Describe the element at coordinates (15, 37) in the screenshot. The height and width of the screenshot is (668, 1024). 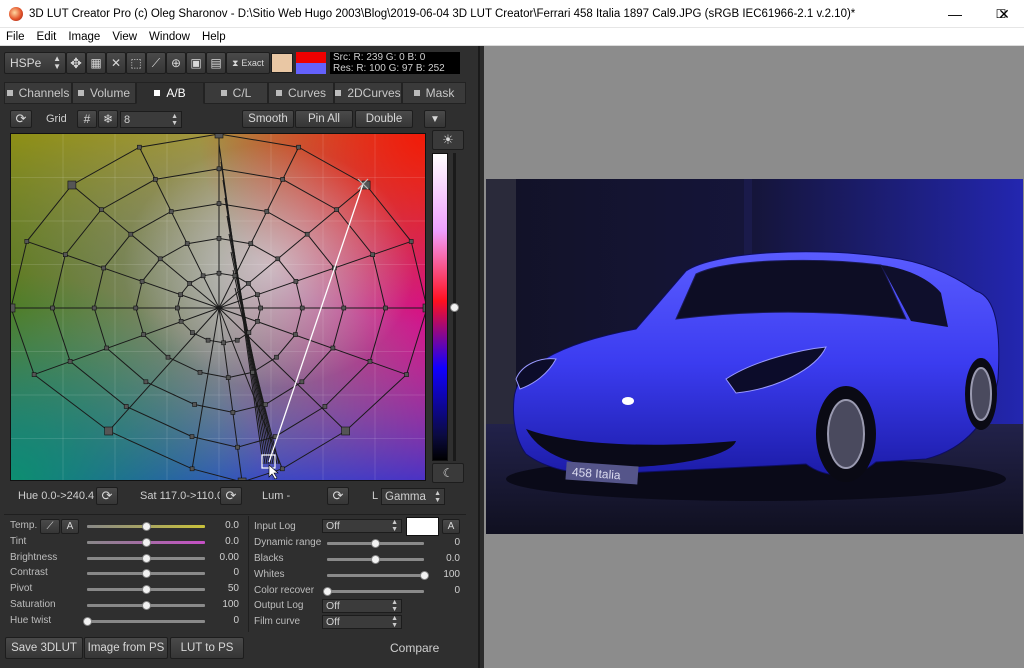
I see `menu-file: File` at that location.